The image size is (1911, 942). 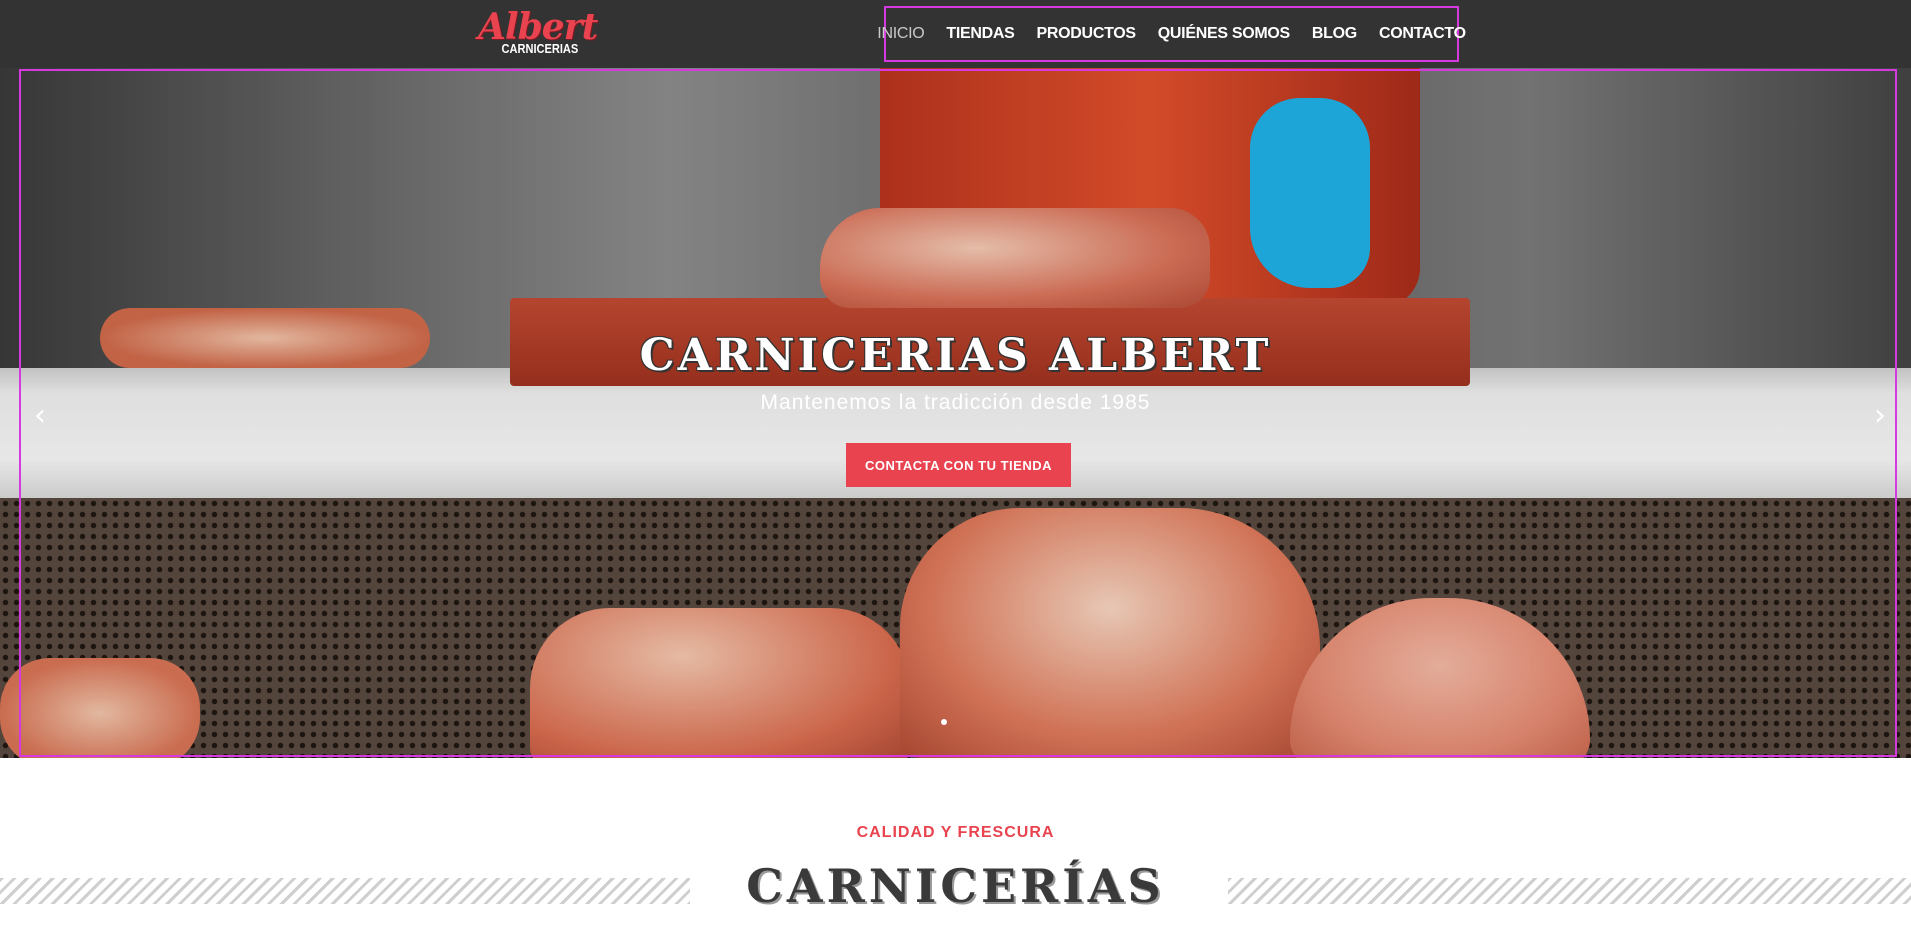 I want to click on nav-item-blog: BLOG, so click(x=1334, y=34).